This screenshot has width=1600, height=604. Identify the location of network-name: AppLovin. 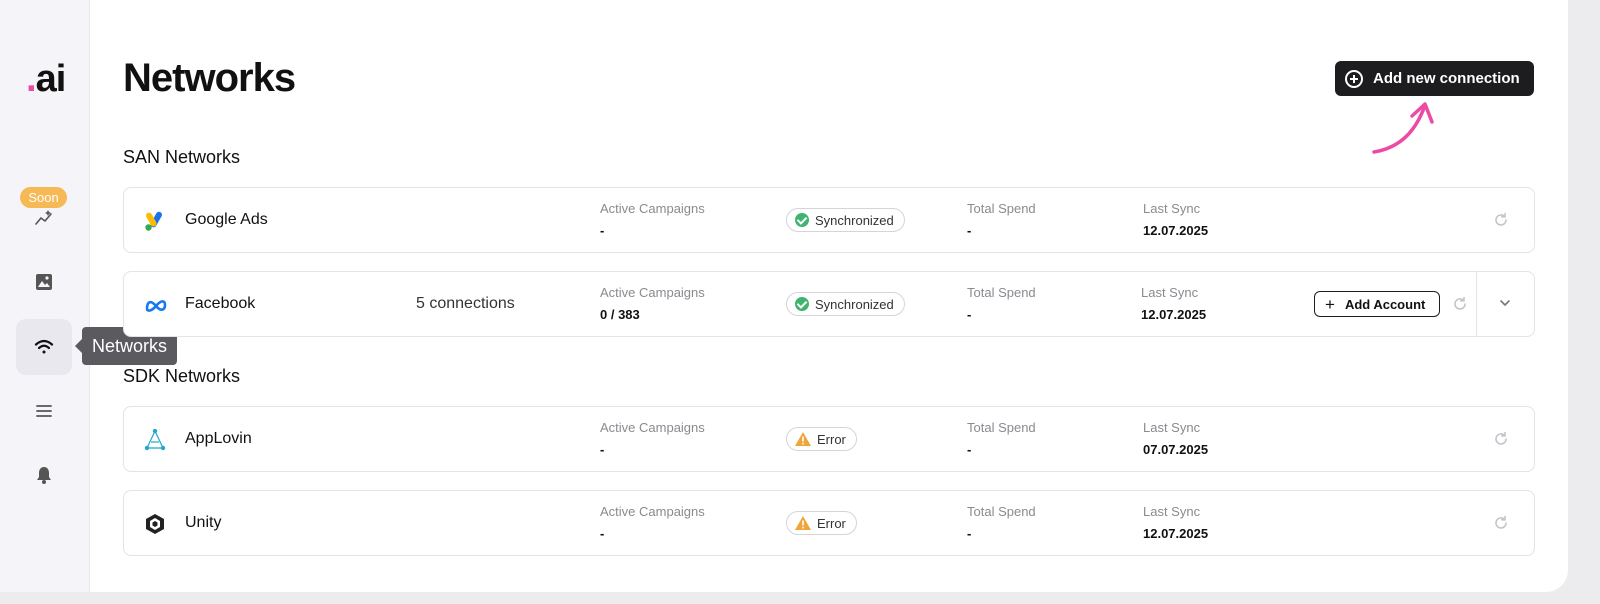
(218, 438).